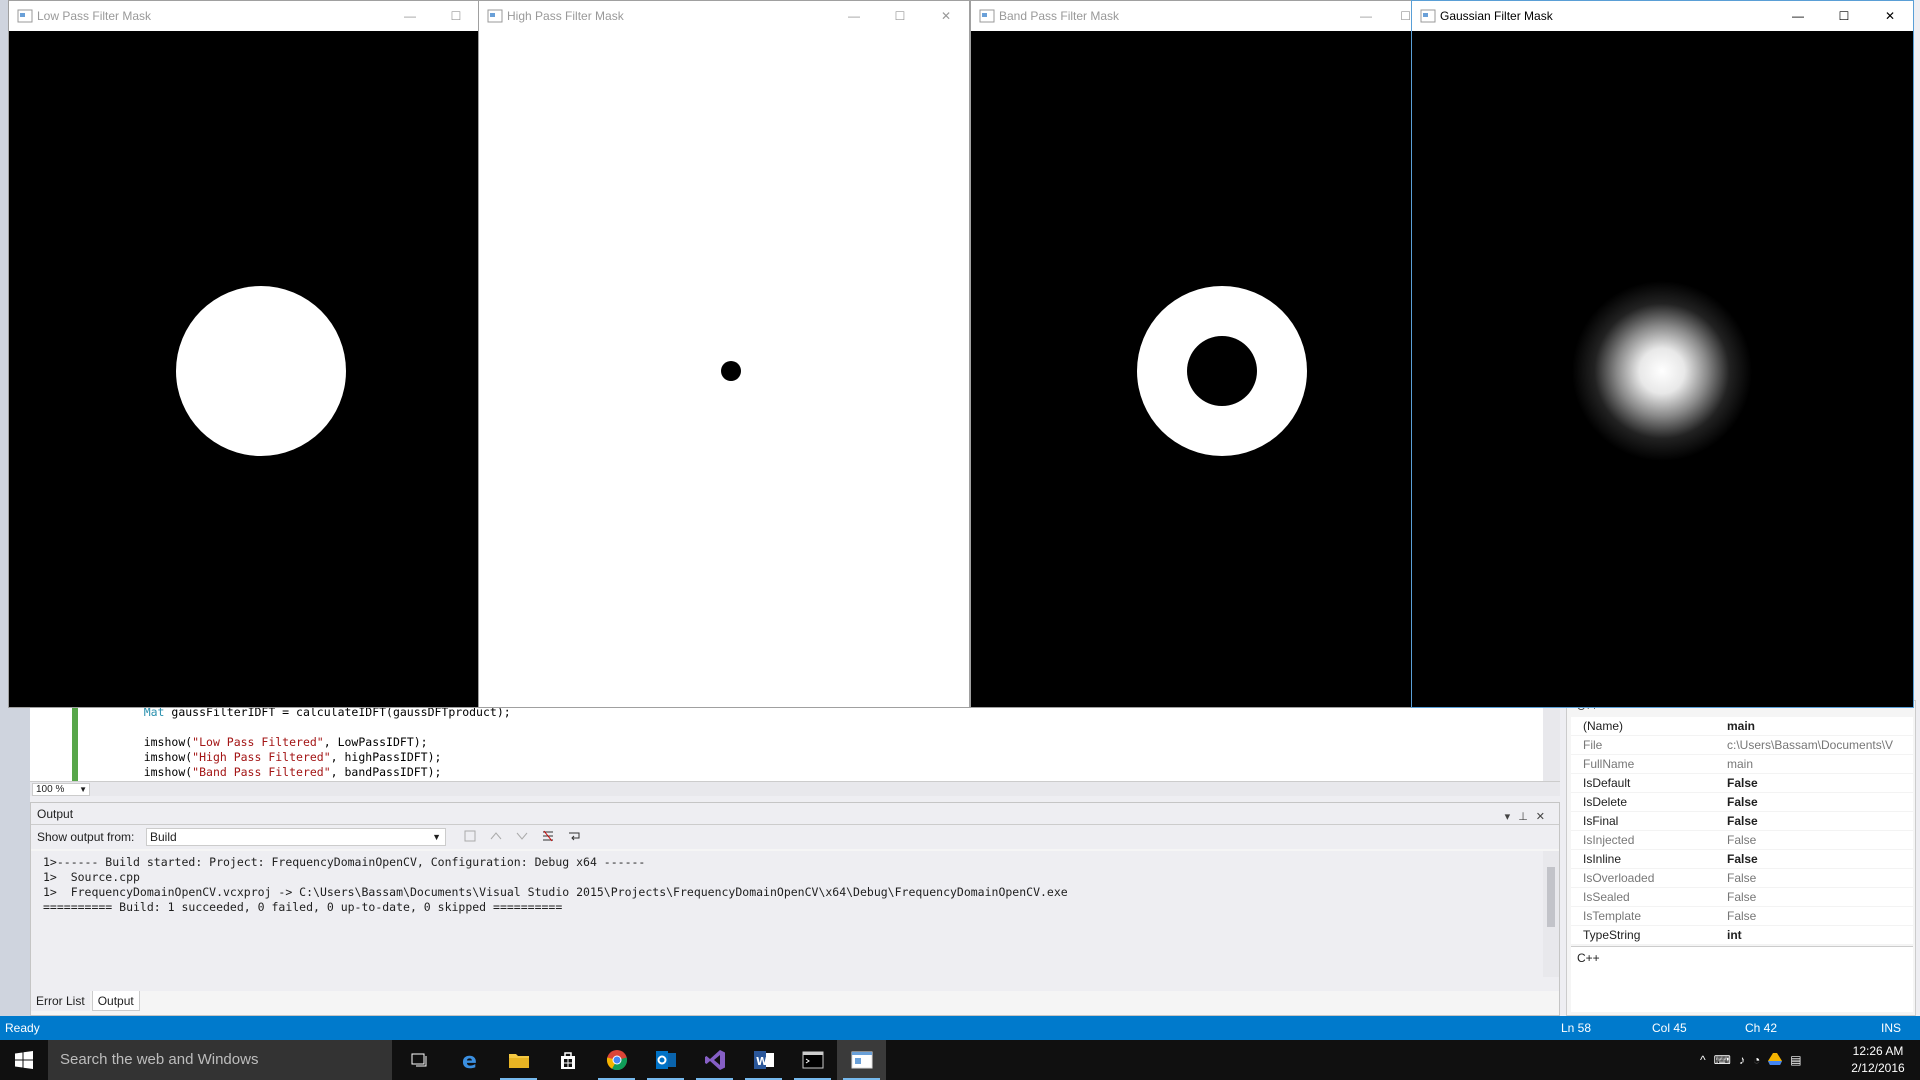 The width and height of the screenshot is (1920, 1080). Describe the element at coordinates (1512, 817) in the screenshot. I see `dropdown-icon: ▾` at that location.